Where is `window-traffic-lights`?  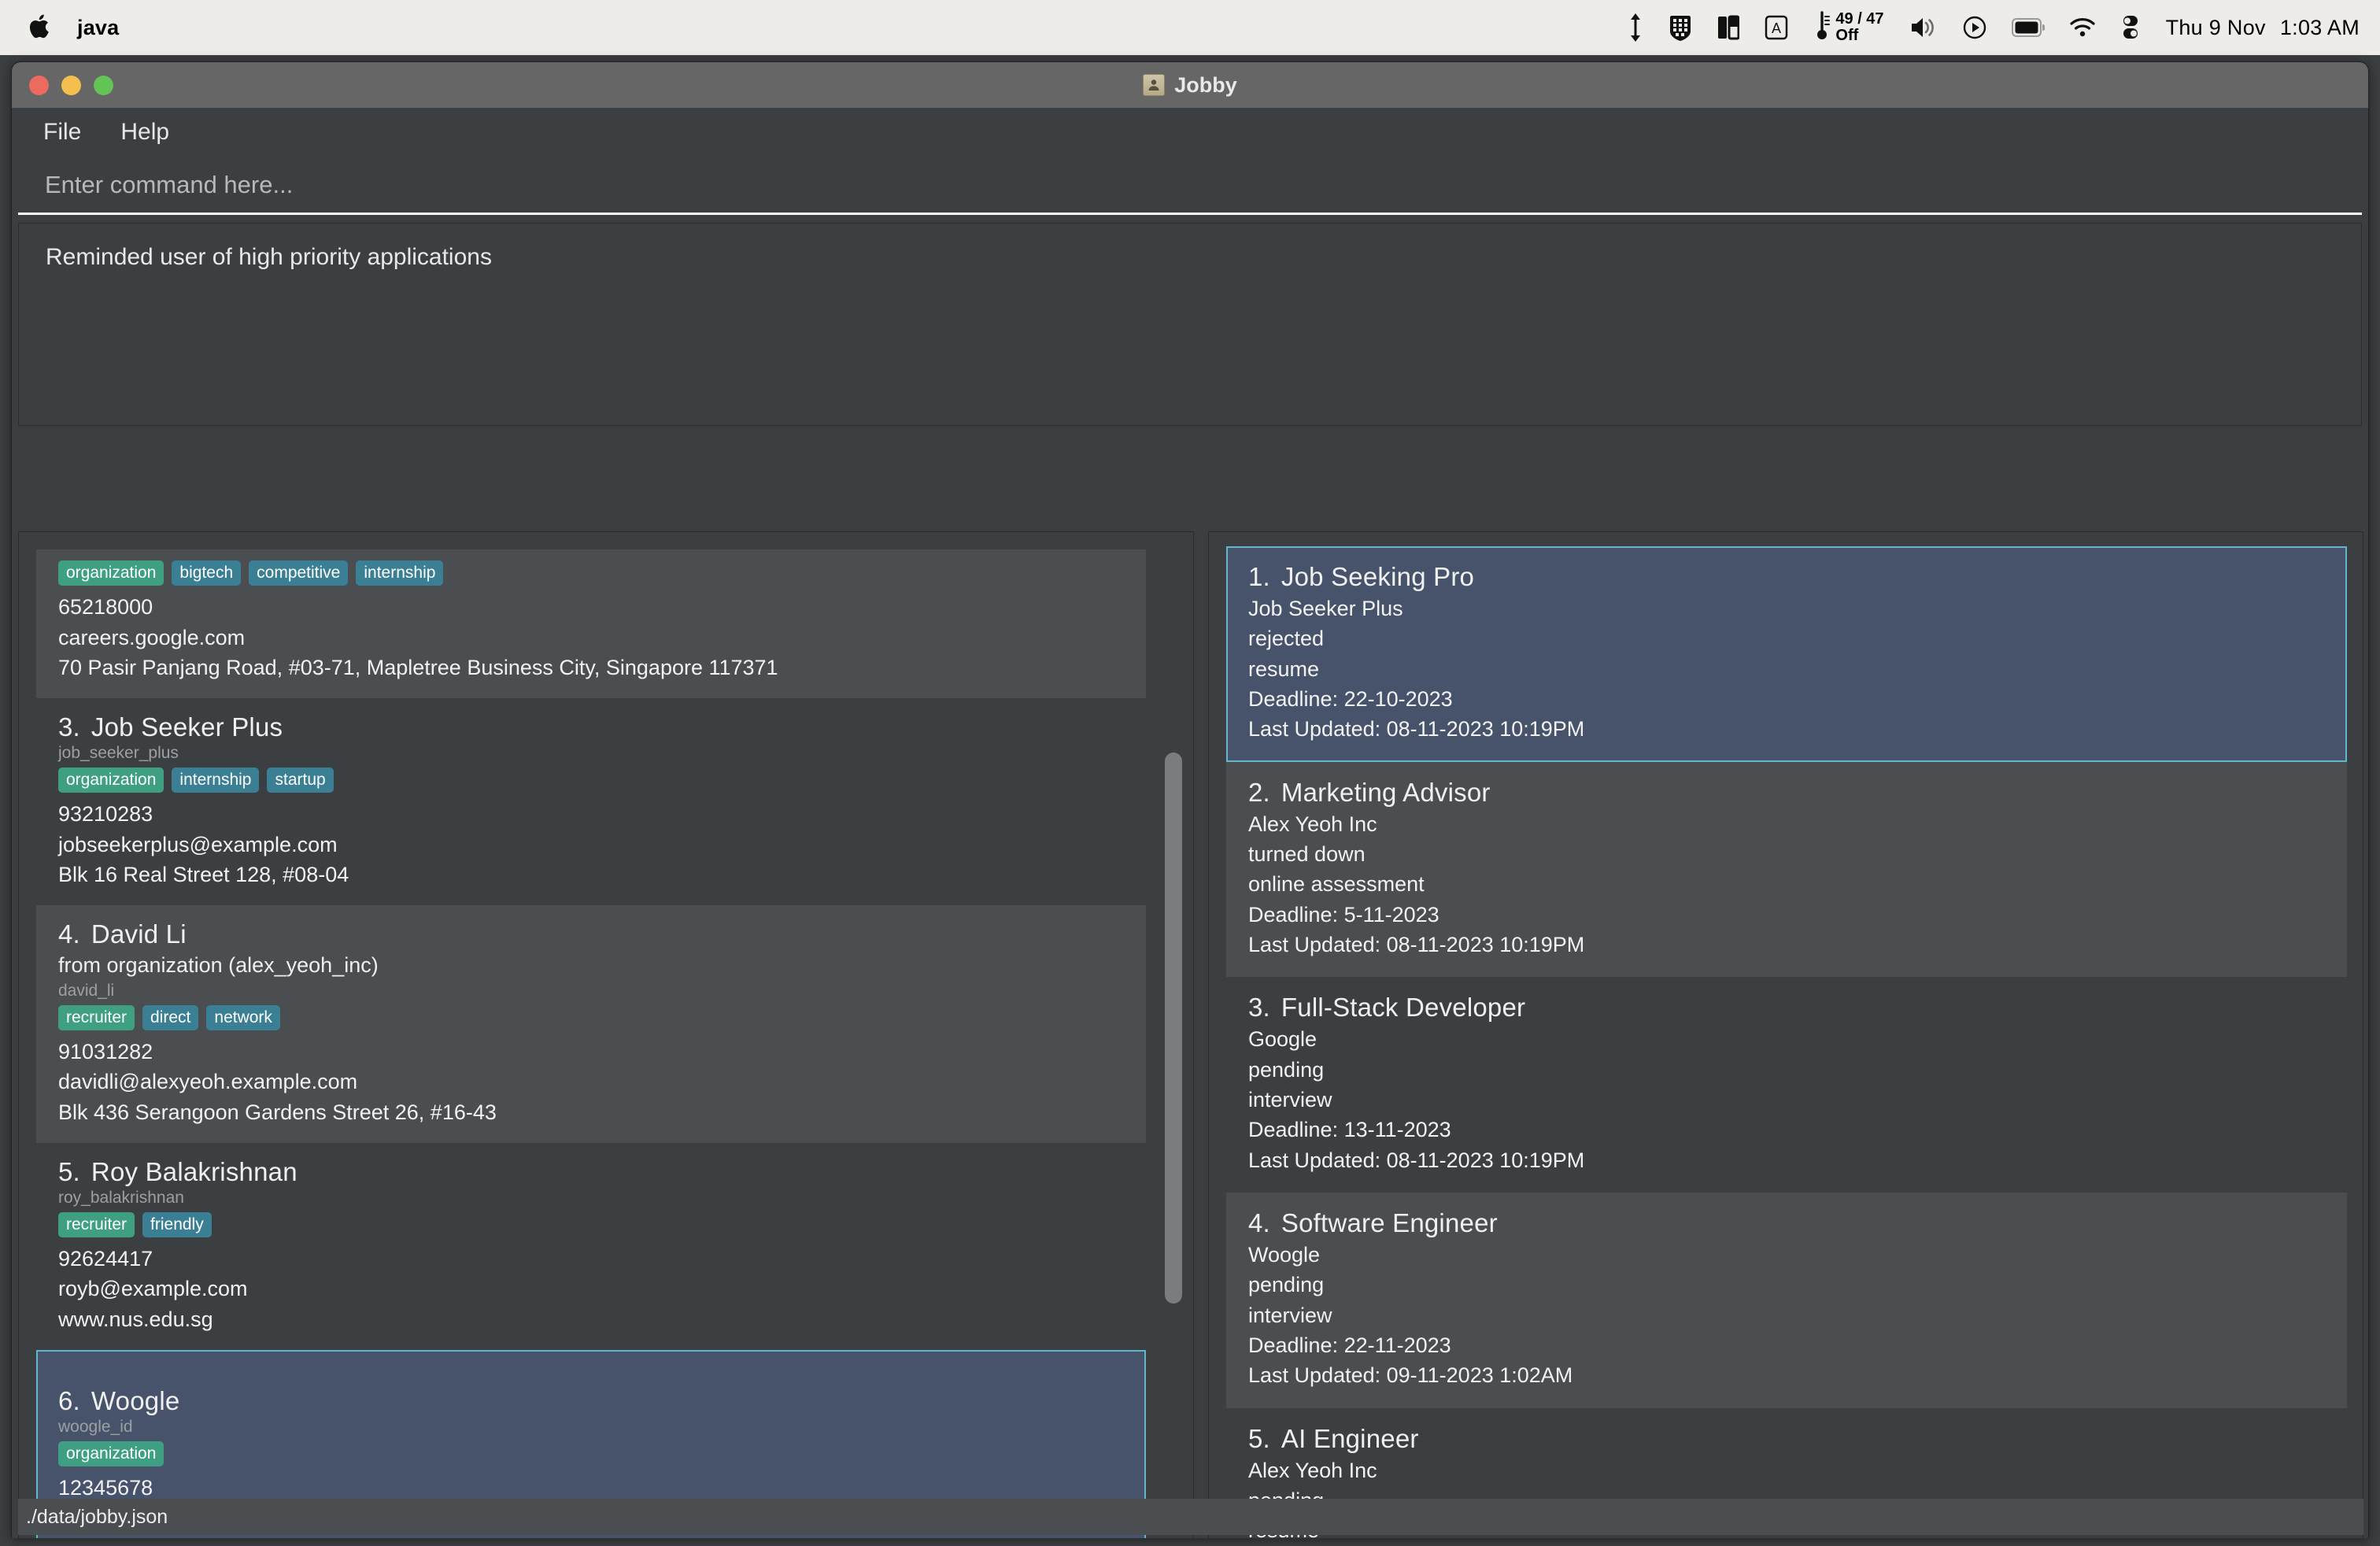
window-traffic-lights is located at coordinates (62, 85).